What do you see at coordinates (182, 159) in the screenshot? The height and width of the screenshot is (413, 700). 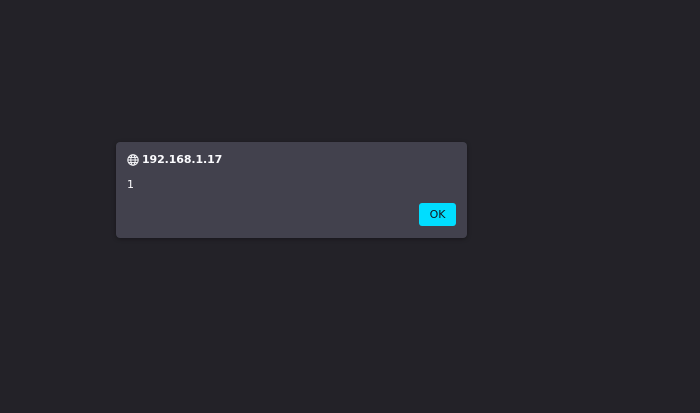 I see `dialog-origin: 192.168.1.17` at bounding box center [182, 159].